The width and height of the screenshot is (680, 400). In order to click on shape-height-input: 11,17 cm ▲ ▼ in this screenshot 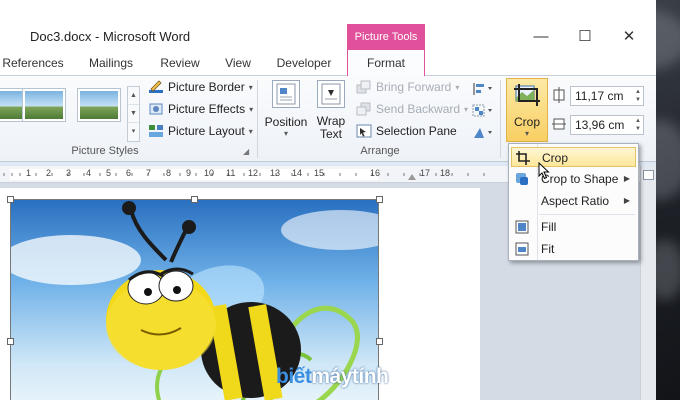, I will do `click(607, 96)`.